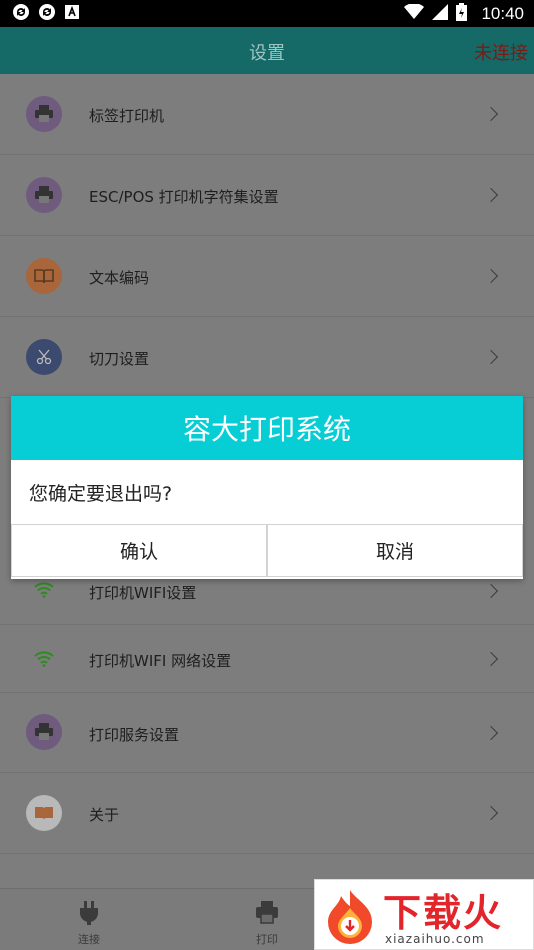 This screenshot has height=950, width=534. I want to click on signal-icon, so click(440, 13).